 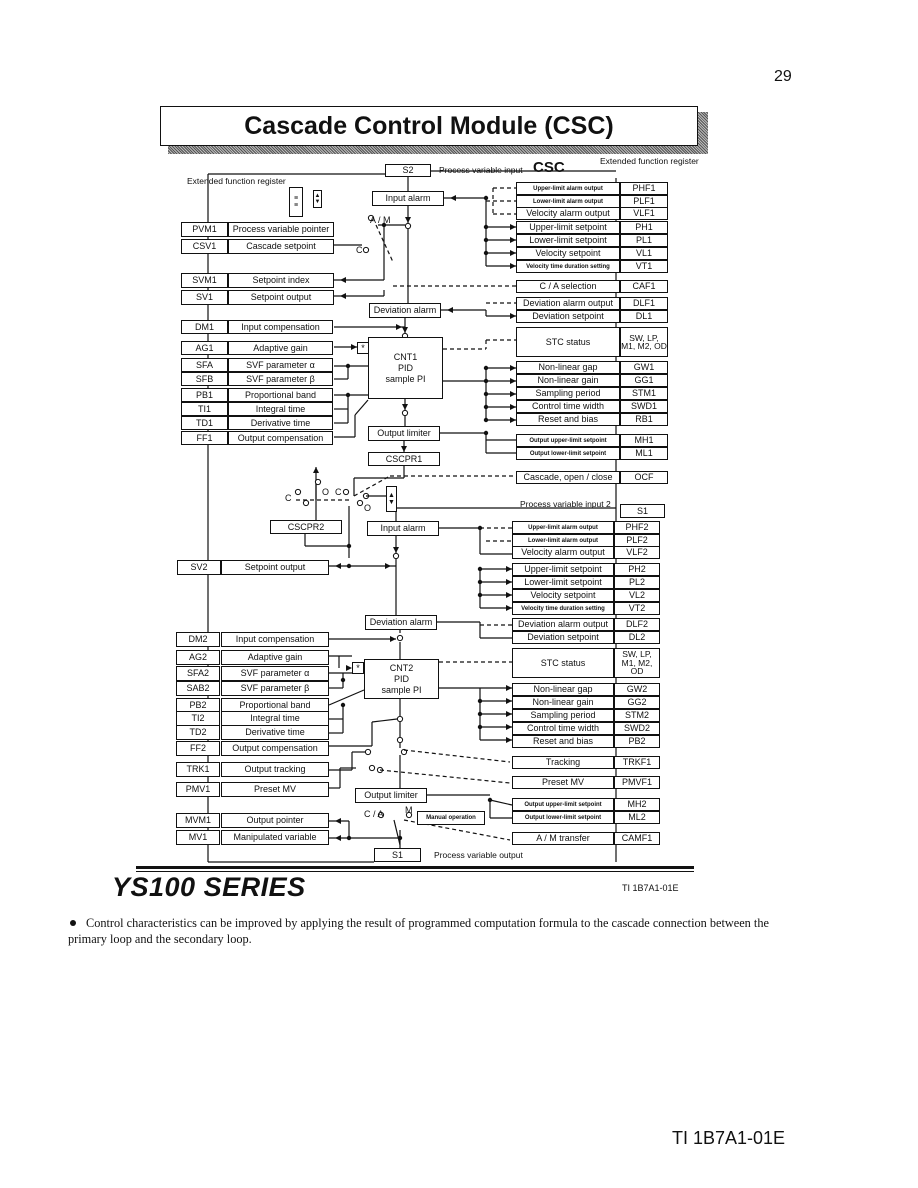 What do you see at coordinates (401, 689) in the screenshot?
I see `cnt2-sample-pi: sample PI` at bounding box center [401, 689].